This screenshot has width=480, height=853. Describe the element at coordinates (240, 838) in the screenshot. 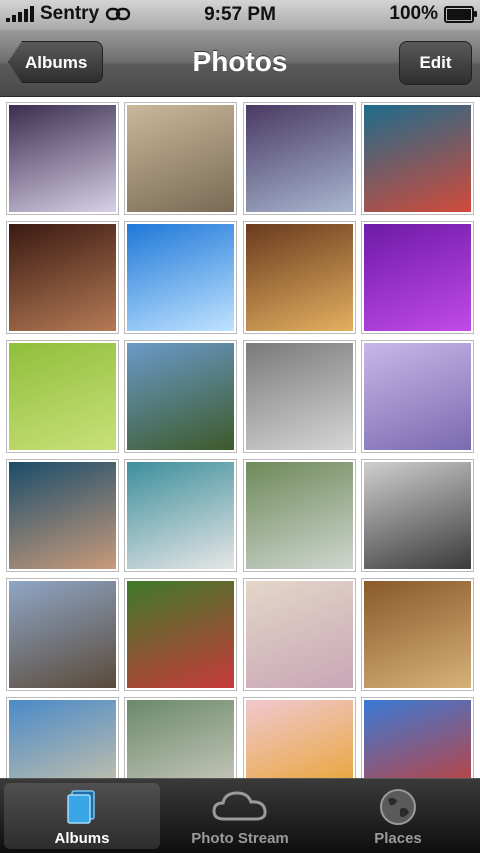

I see `tab-photo-stream-label: Photo Stream` at that location.